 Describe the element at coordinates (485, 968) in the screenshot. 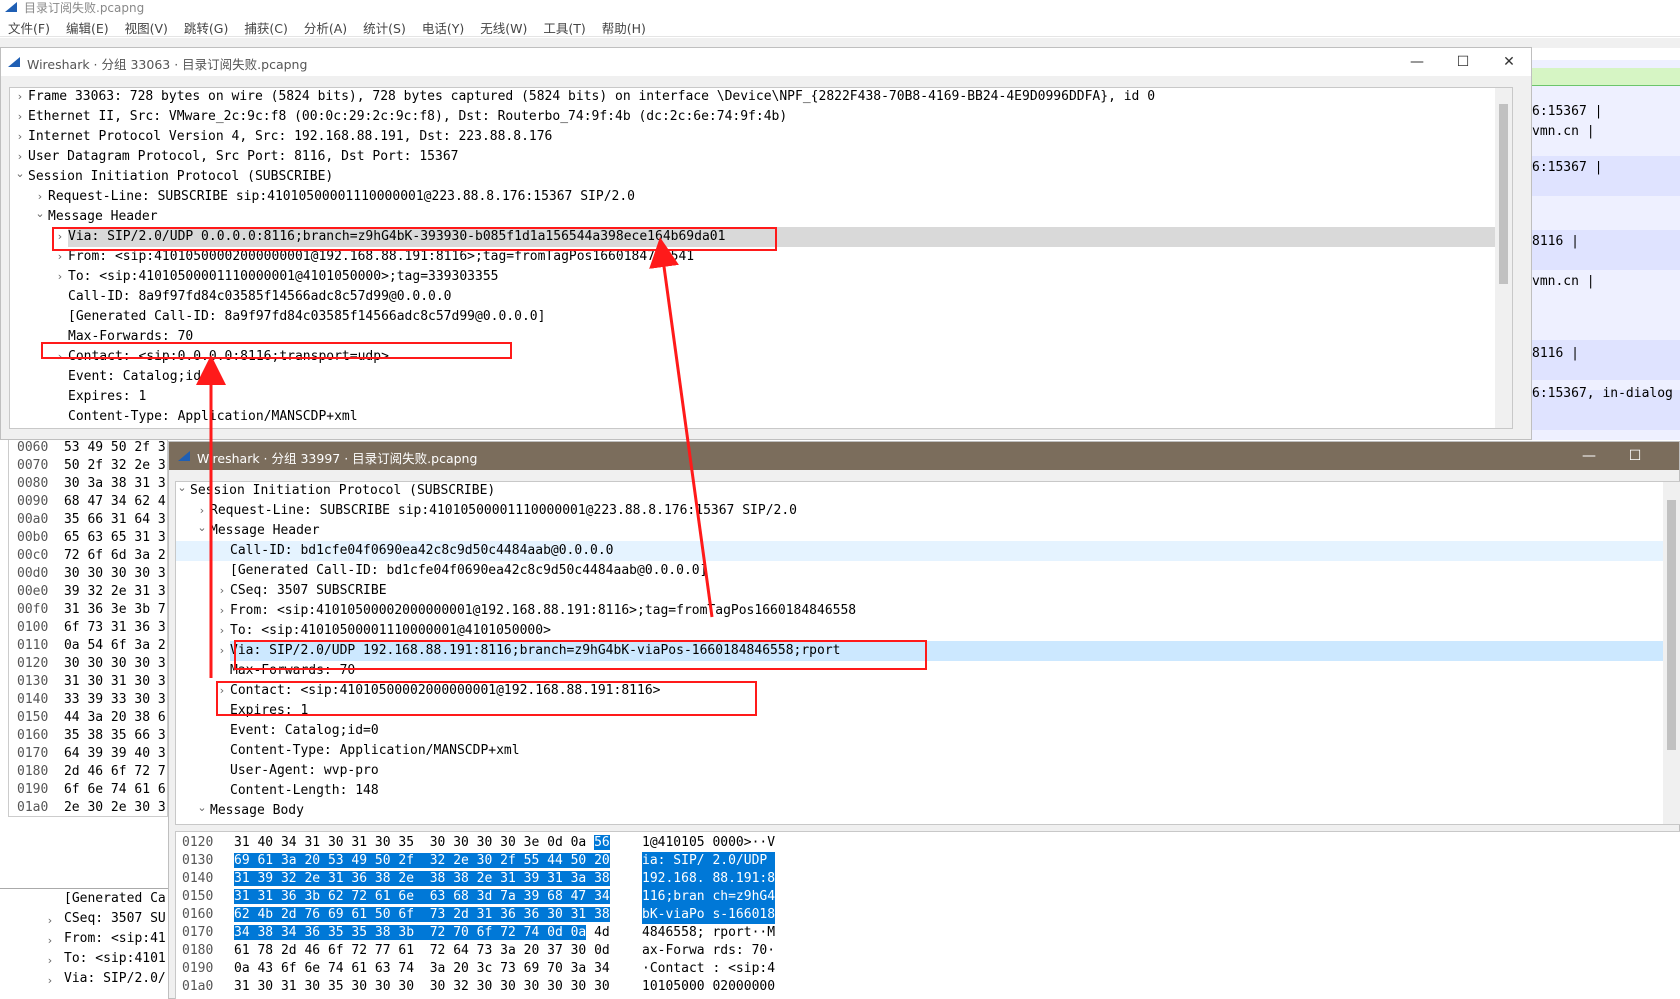

I see `hex-byte: 3c` at that location.